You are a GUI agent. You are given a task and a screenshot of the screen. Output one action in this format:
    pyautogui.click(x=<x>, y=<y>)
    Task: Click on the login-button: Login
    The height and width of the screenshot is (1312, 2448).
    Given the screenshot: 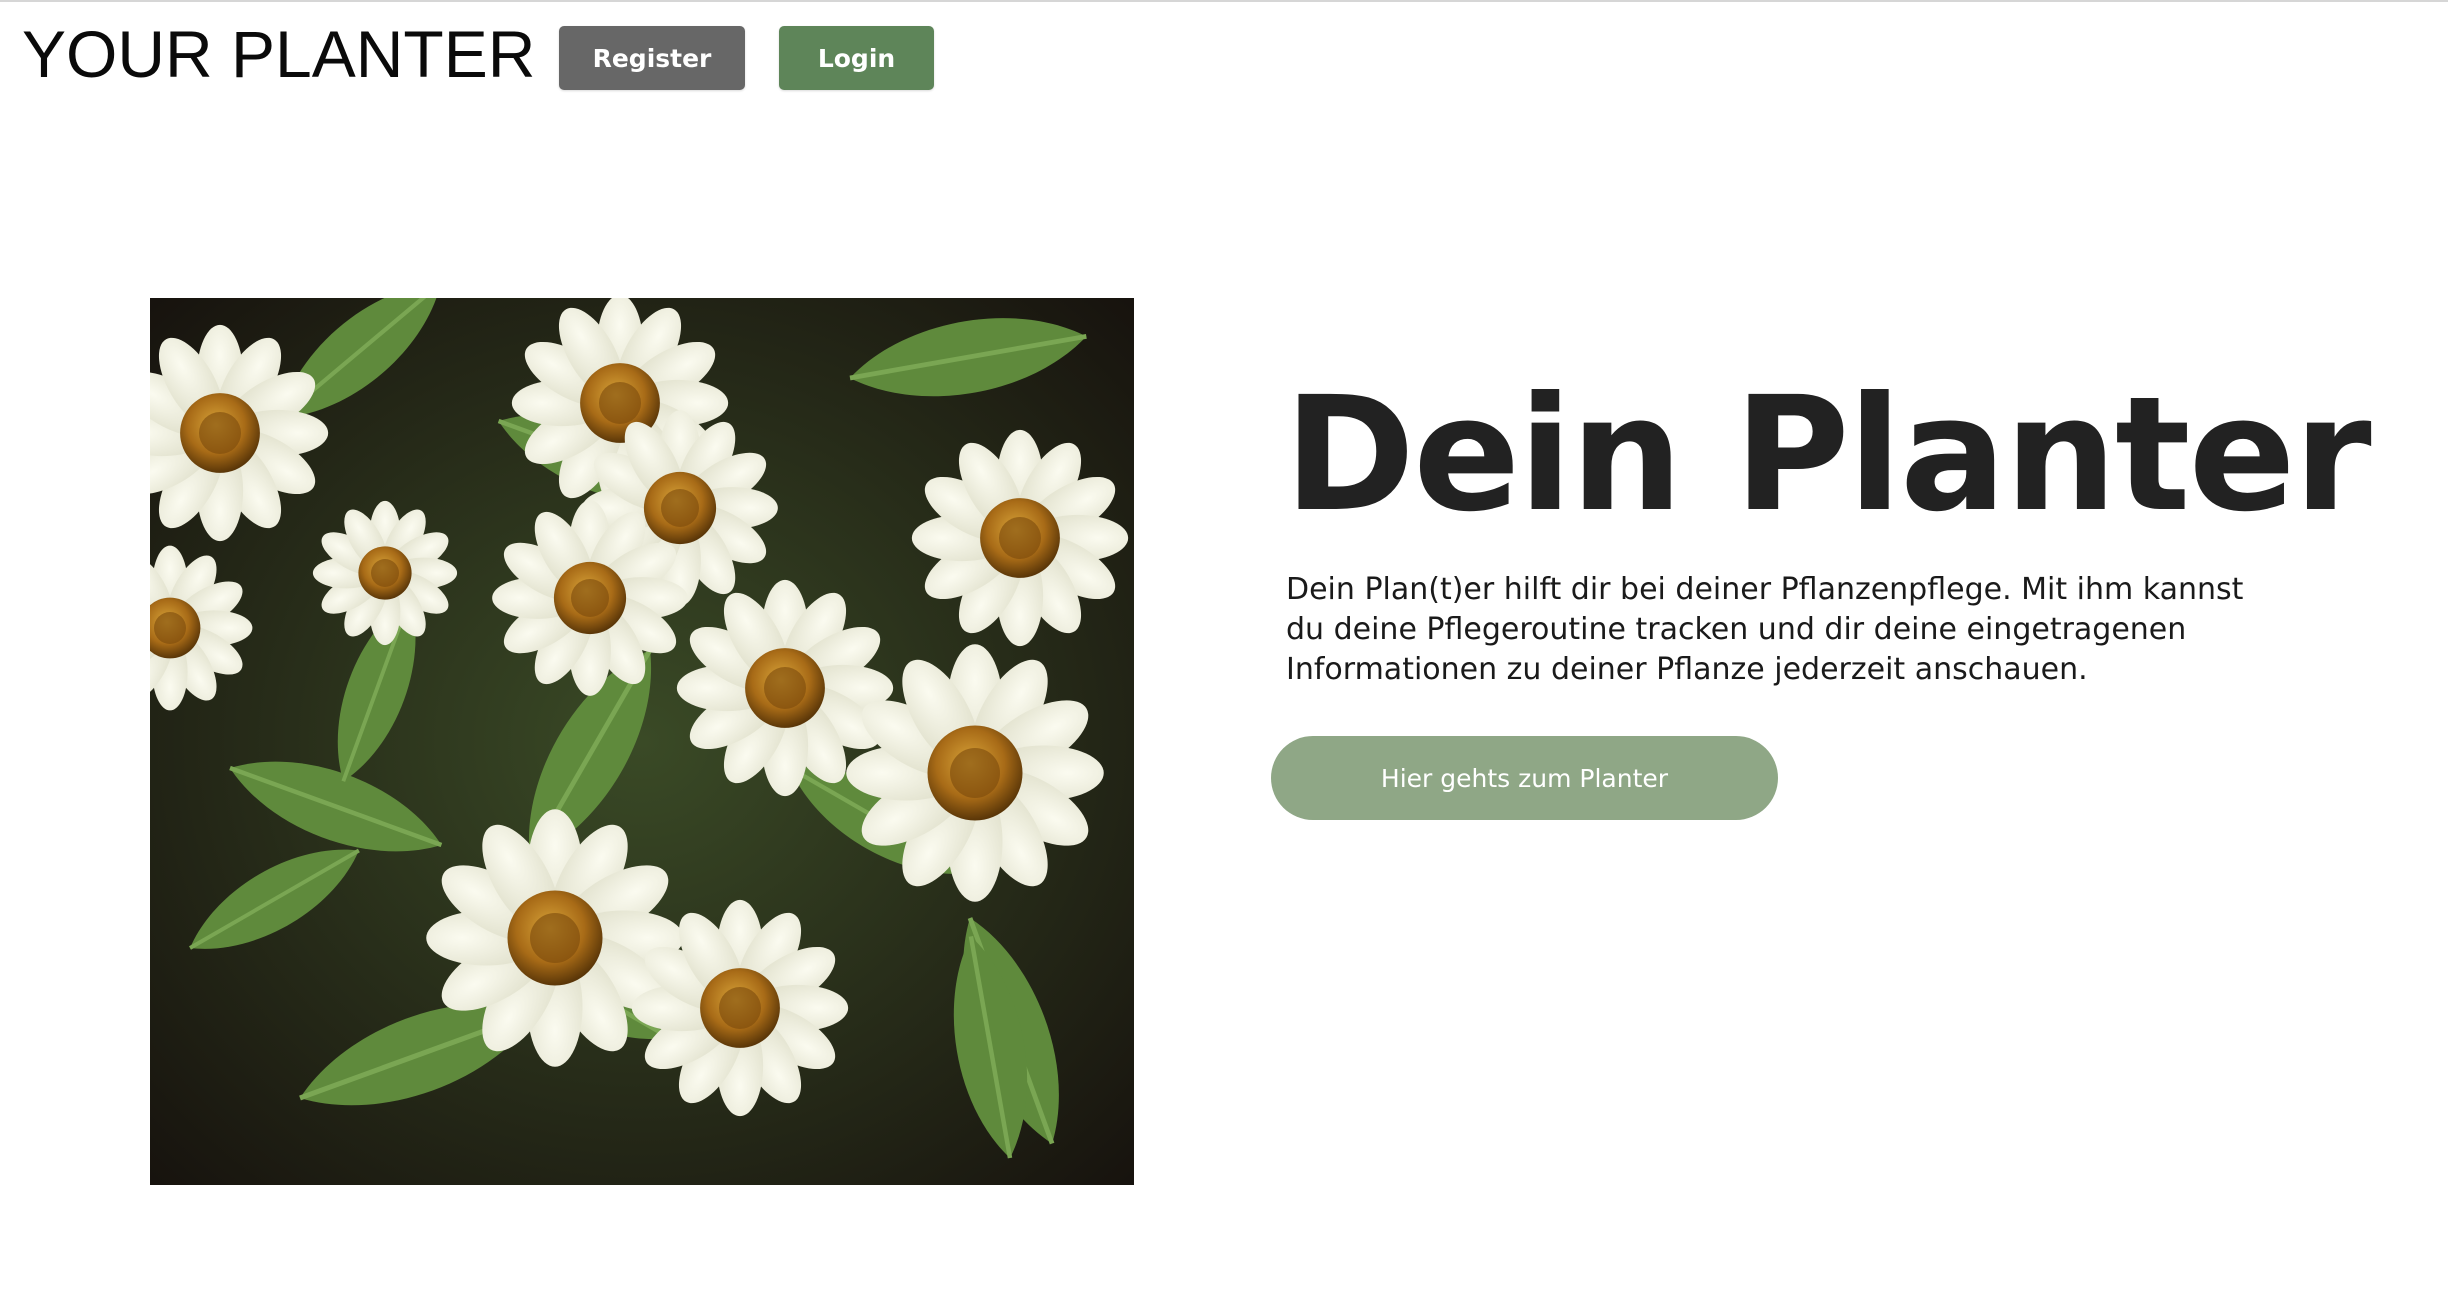 What is the action you would take?
    pyautogui.click(x=856, y=58)
    